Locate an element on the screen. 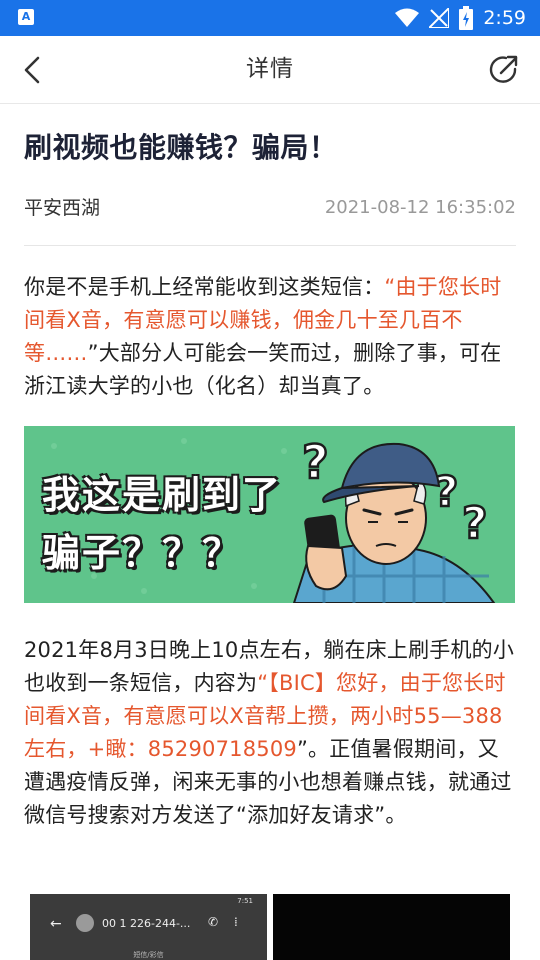 This screenshot has width=540, height=960. screenshot-time: 7:51 is located at coordinates (245, 901).